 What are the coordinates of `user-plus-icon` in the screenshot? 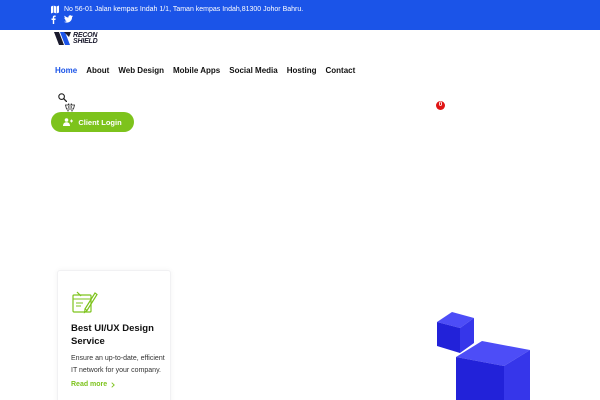 It's located at (68, 122).